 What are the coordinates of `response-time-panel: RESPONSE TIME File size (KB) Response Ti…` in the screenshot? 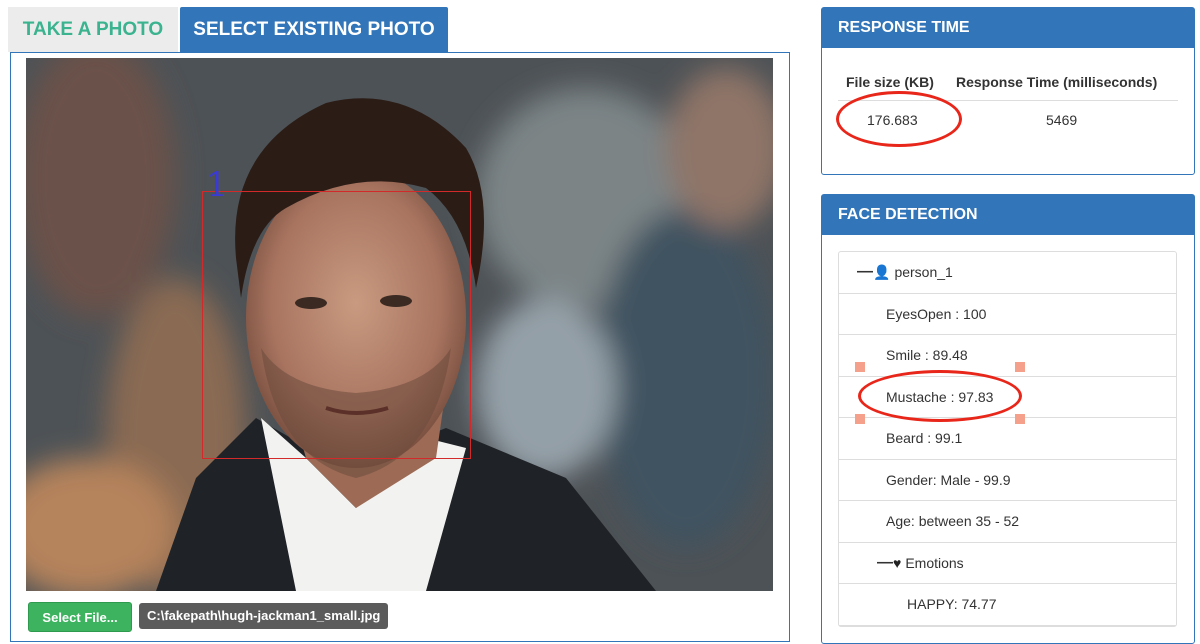 It's located at (1008, 91).